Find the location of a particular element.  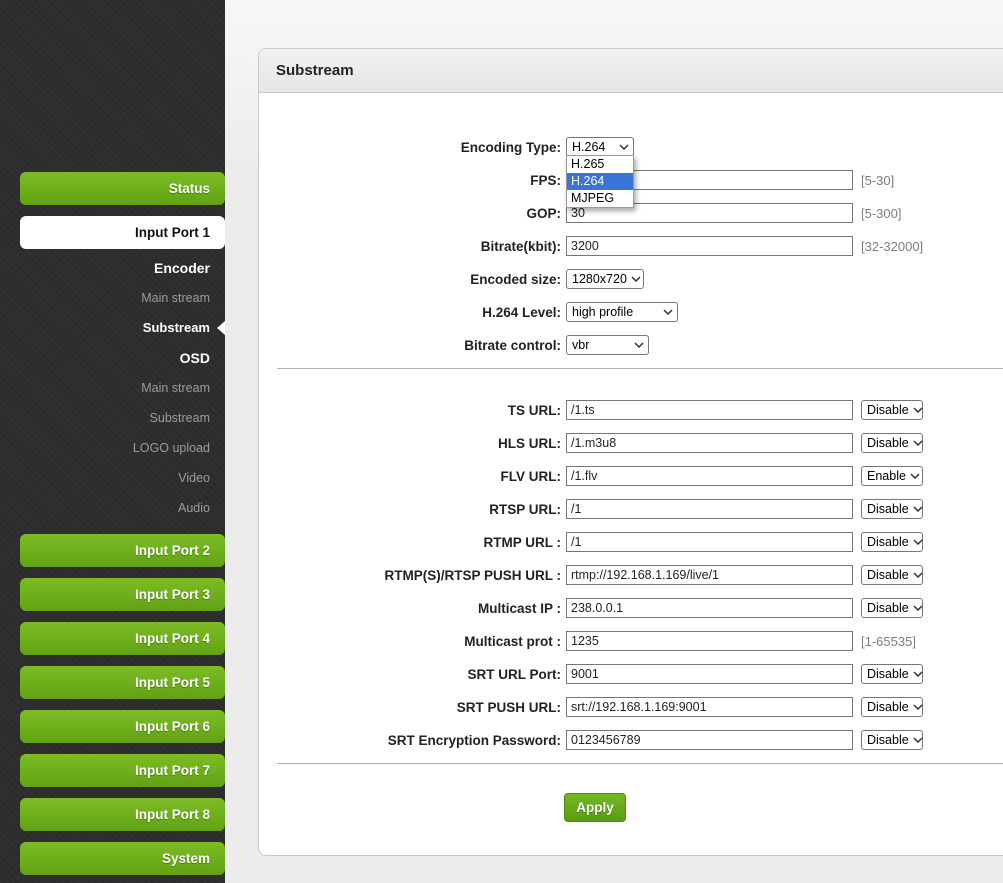

rtsp-url-input is located at coordinates (709, 509).